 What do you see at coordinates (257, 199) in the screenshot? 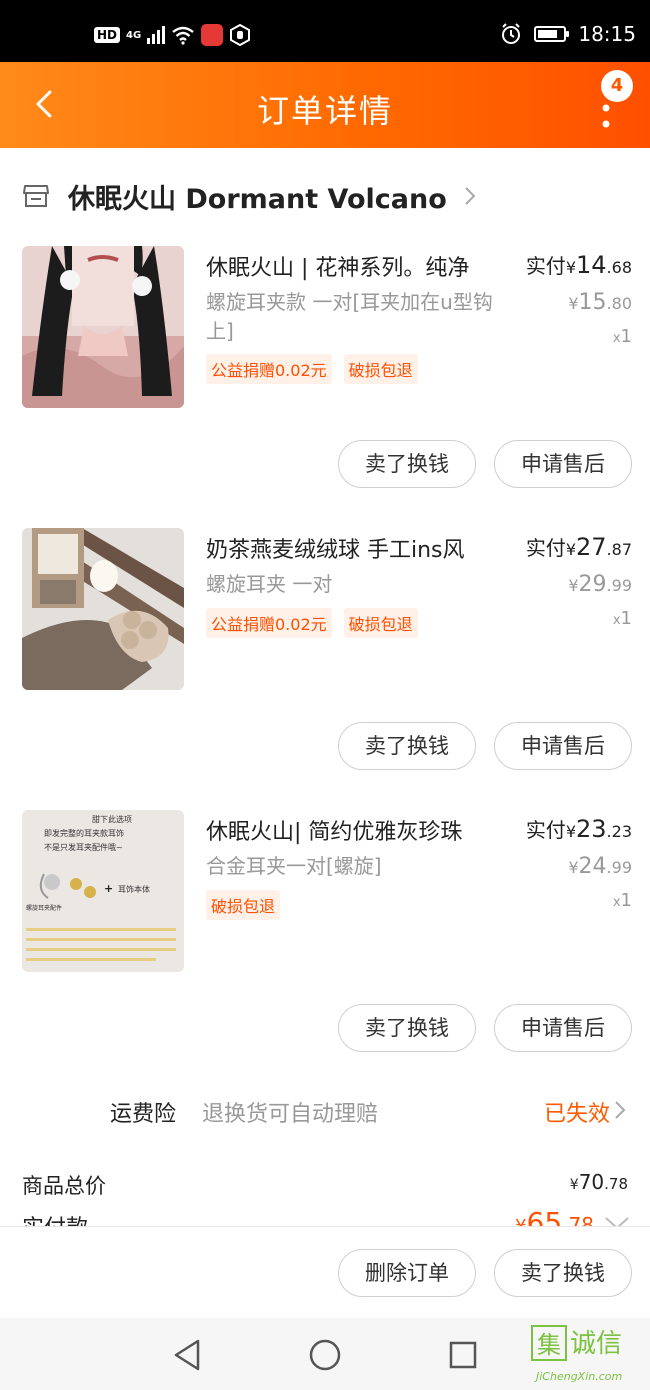
I see `shop-name: 休眠火山 Dormant Volcano` at bounding box center [257, 199].